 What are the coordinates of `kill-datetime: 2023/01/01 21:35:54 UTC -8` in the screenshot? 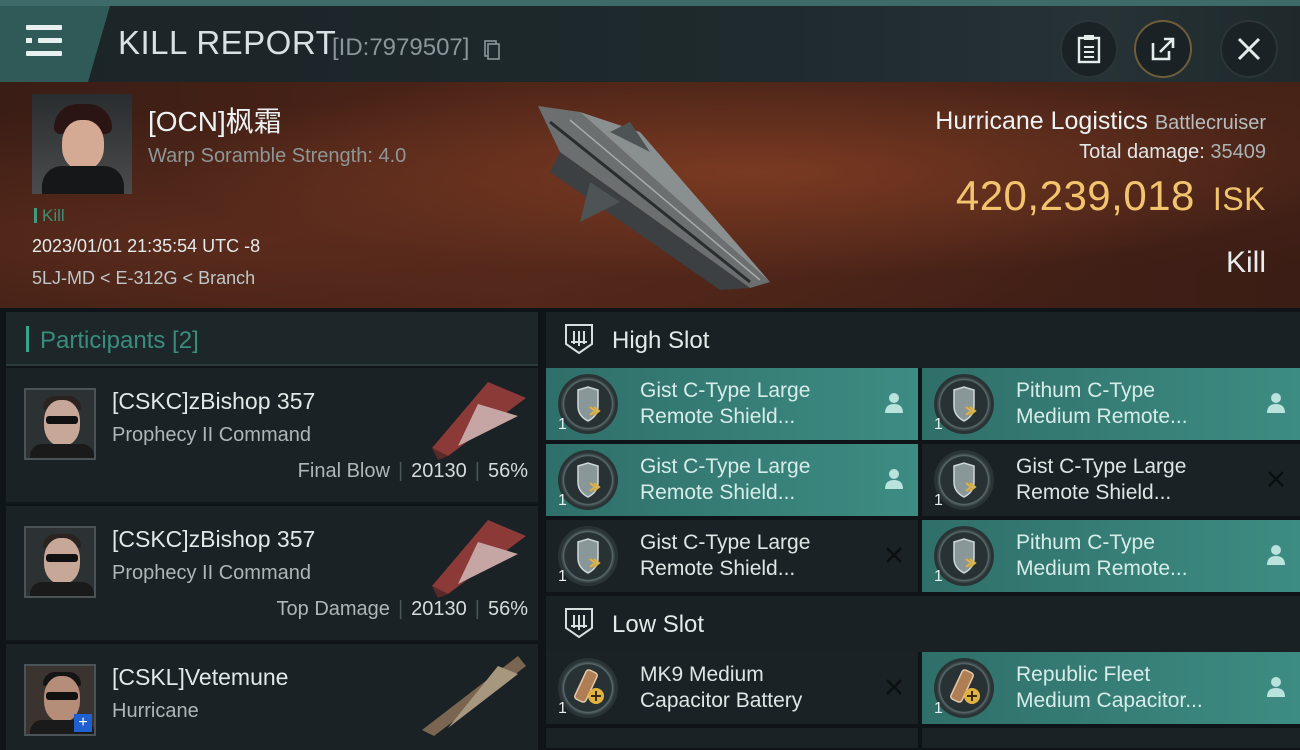 It's located at (146, 246).